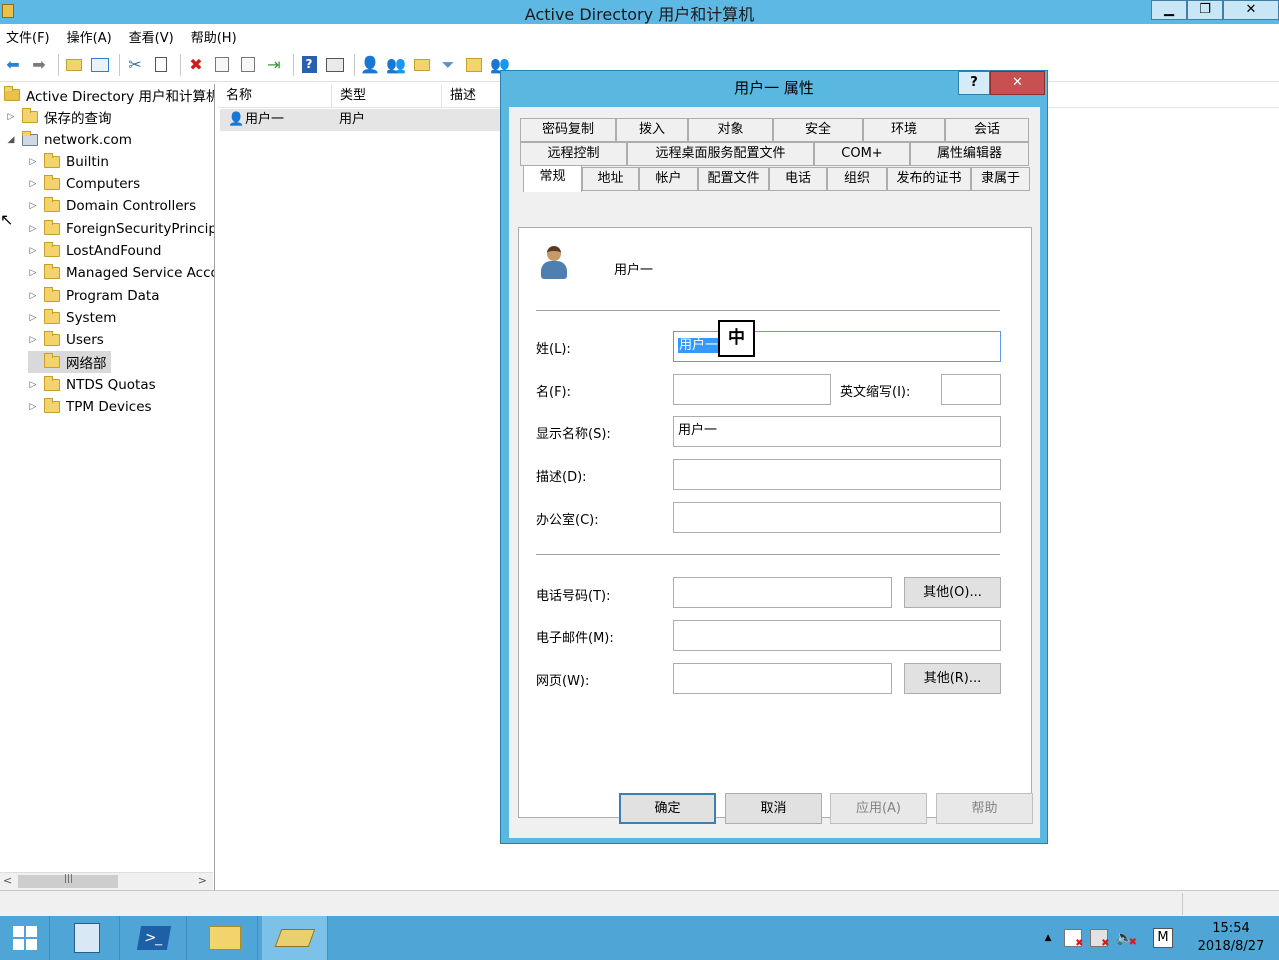 The image size is (1279, 960). What do you see at coordinates (274, 65) in the screenshot?
I see `export-icon: ⇥` at bounding box center [274, 65].